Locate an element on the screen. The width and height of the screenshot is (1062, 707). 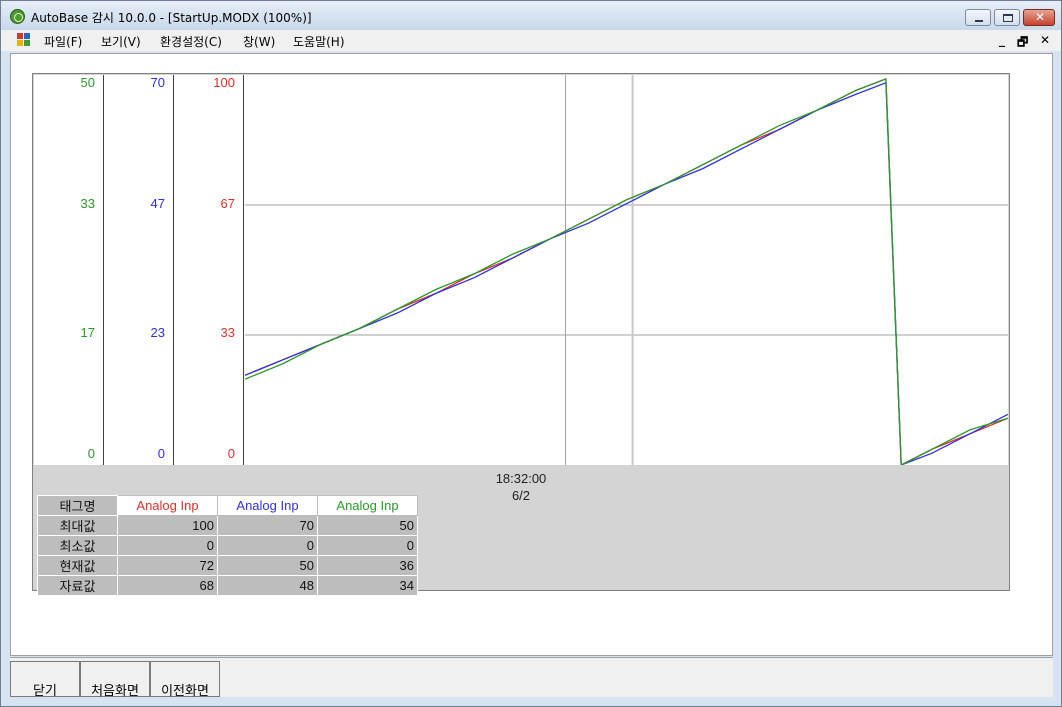
legend-col-3: Analog Inp is located at coordinates (367, 505).